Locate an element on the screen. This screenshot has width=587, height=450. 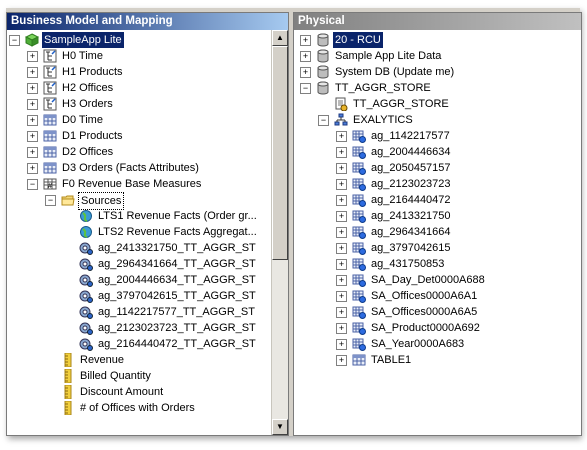
tree-item-label: SampleApp Lite is located at coordinates (83, 40).